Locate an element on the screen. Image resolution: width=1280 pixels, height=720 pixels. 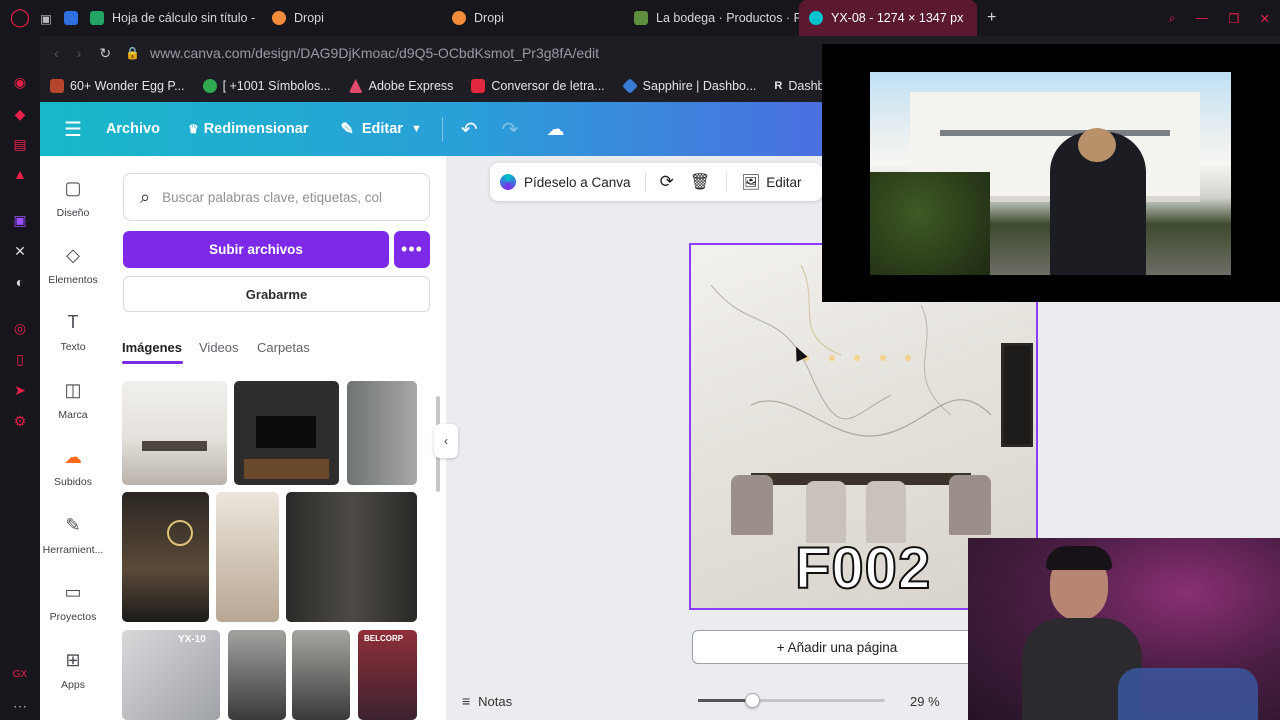
more-icon: ⋯ is located at coordinates (20, 706).